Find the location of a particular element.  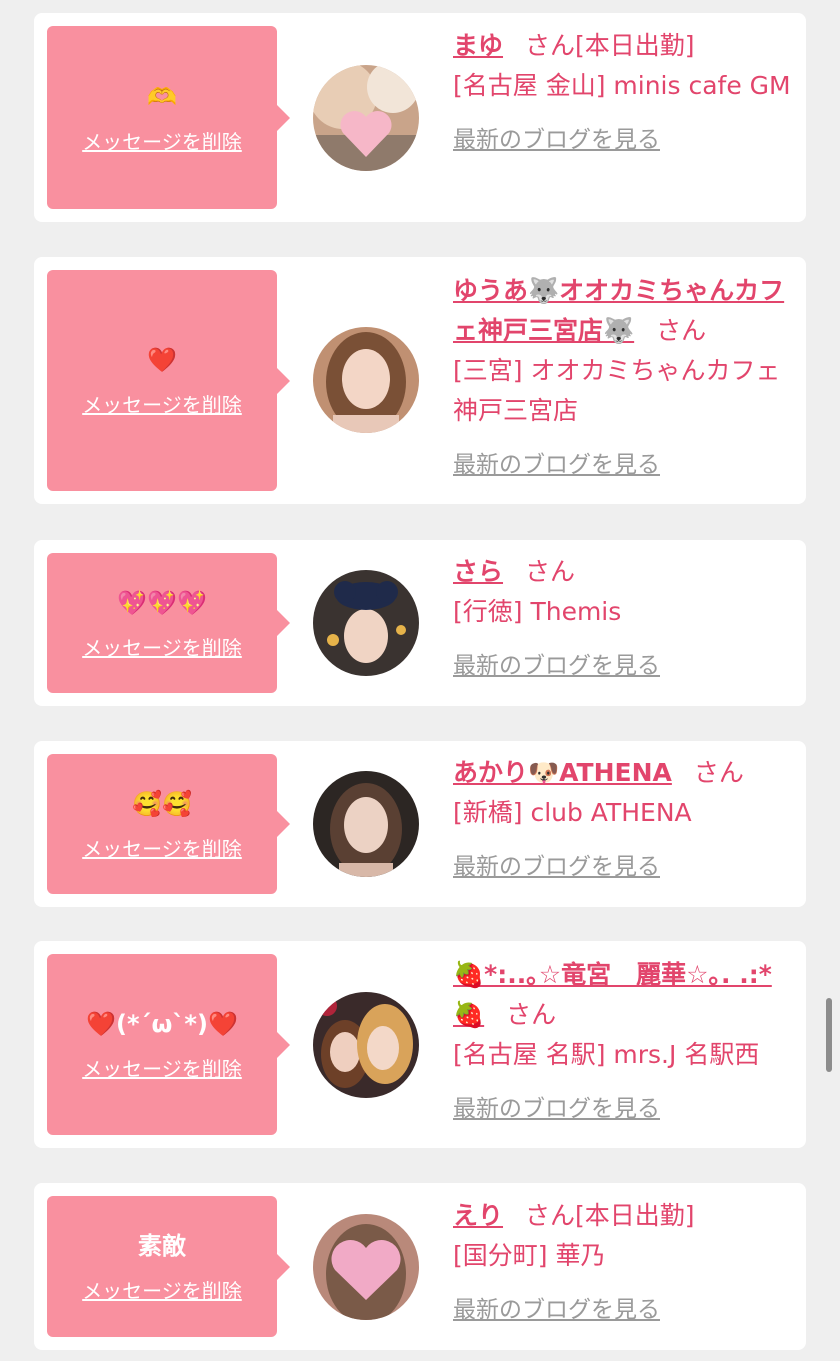

shop-info: [国分町] 華乃 is located at coordinates (529, 1255).